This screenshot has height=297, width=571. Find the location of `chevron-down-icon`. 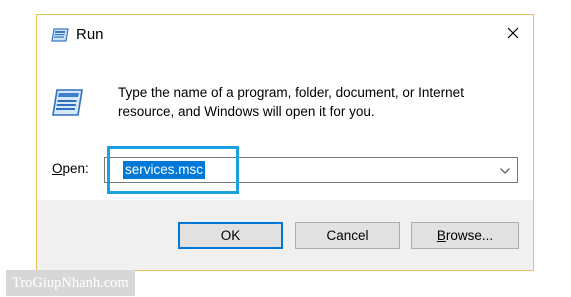

chevron-down-icon is located at coordinates (505, 170).